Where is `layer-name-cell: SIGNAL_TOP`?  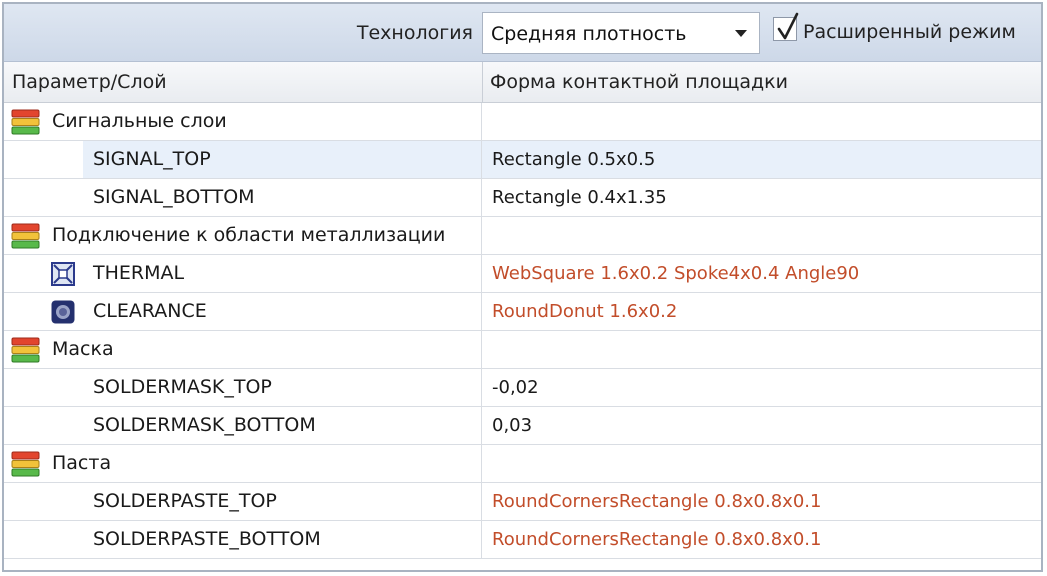
layer-name-cell: SIGNAL_TOP is located at coordinates (282, 159).